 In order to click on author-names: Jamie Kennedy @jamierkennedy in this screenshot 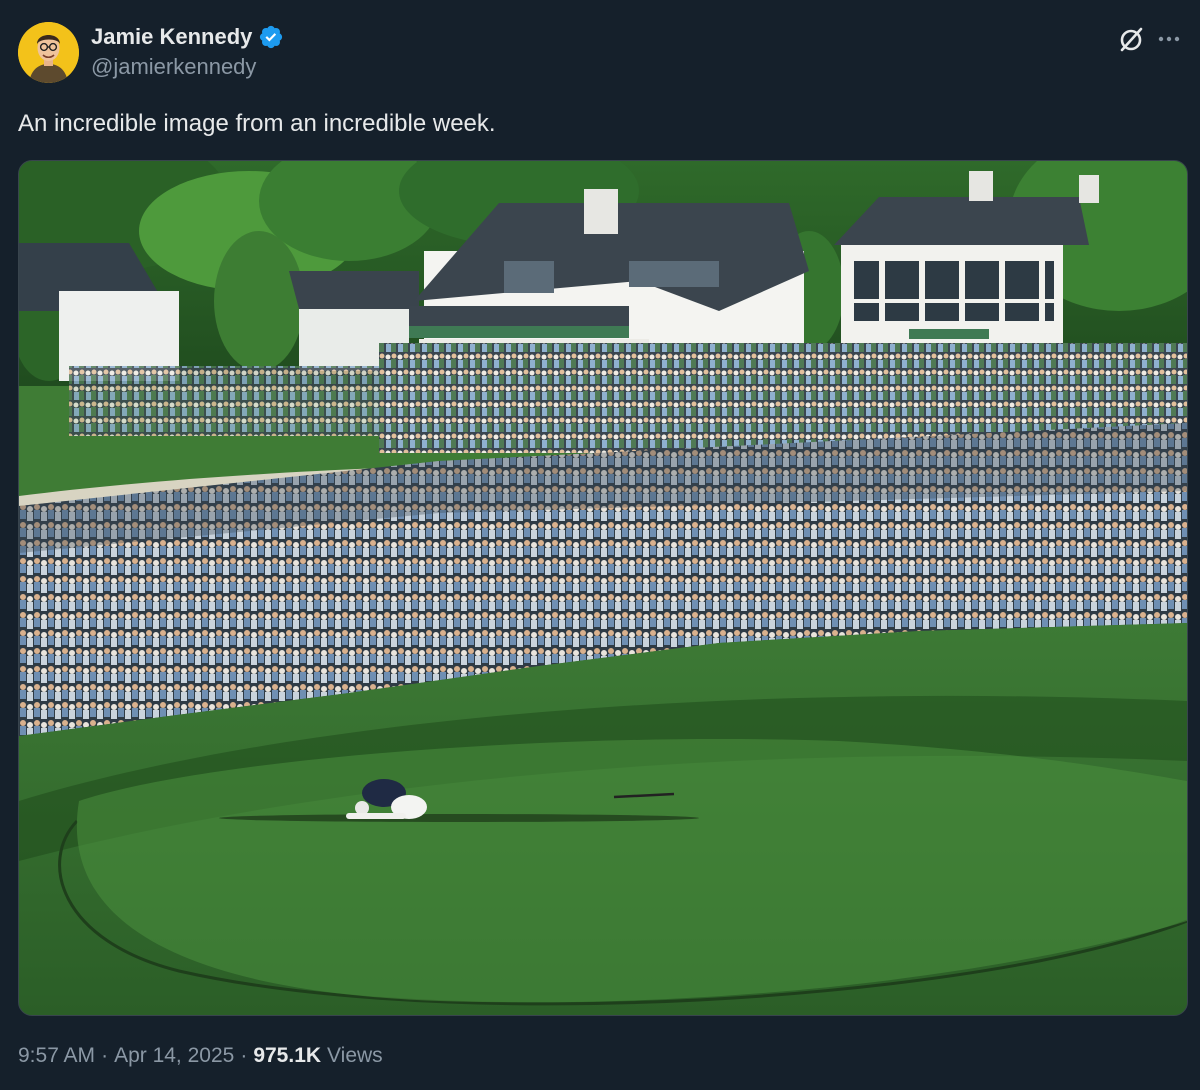, I will do `click(187, 52)`.